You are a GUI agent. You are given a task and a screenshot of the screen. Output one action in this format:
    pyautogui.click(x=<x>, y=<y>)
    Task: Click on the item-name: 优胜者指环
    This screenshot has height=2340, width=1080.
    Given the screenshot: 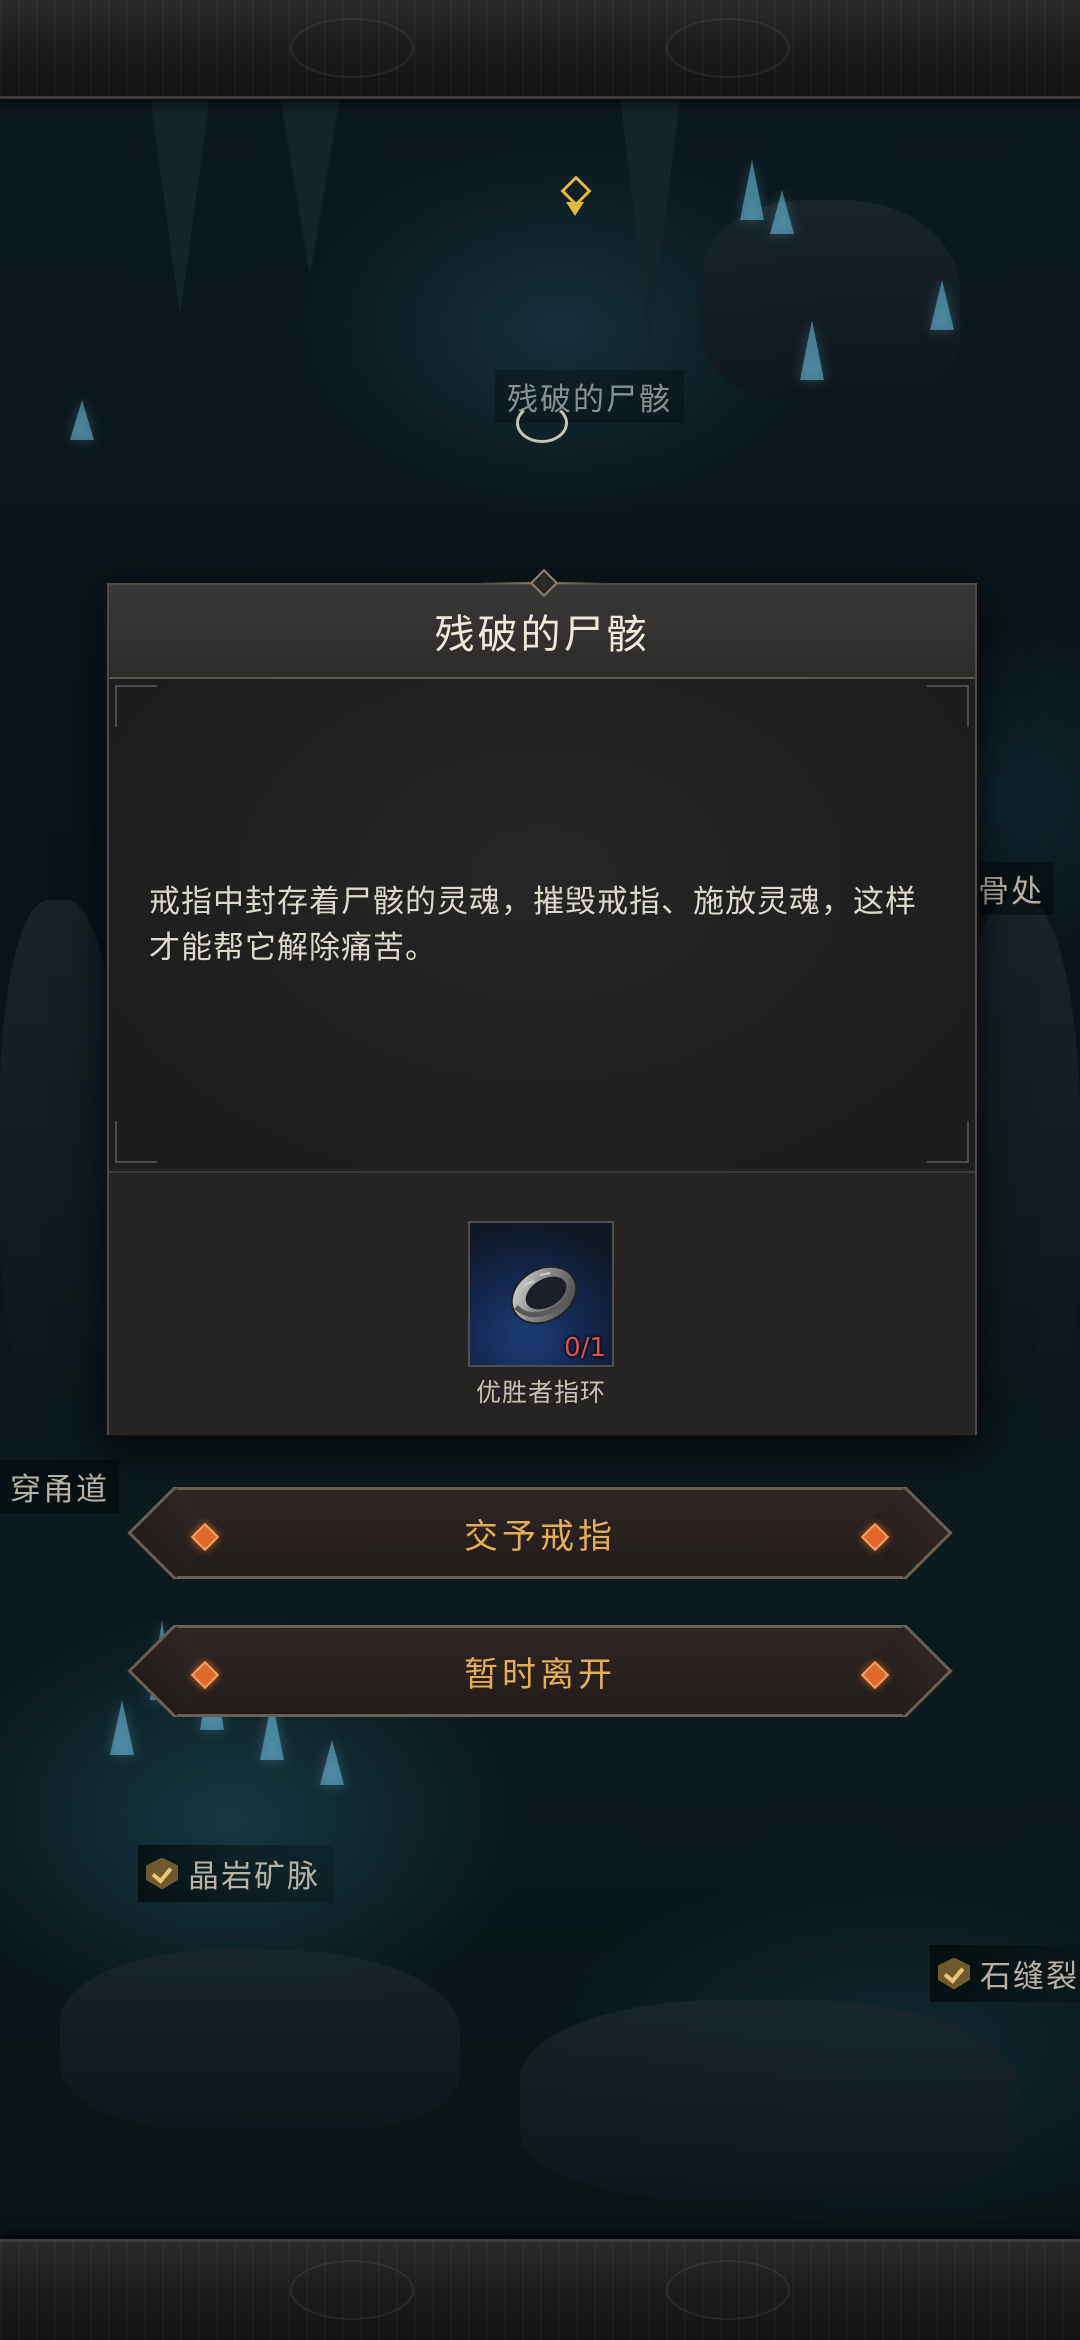 What is the action you would take?
    pyautogui.click(x=540, y=1392)
    